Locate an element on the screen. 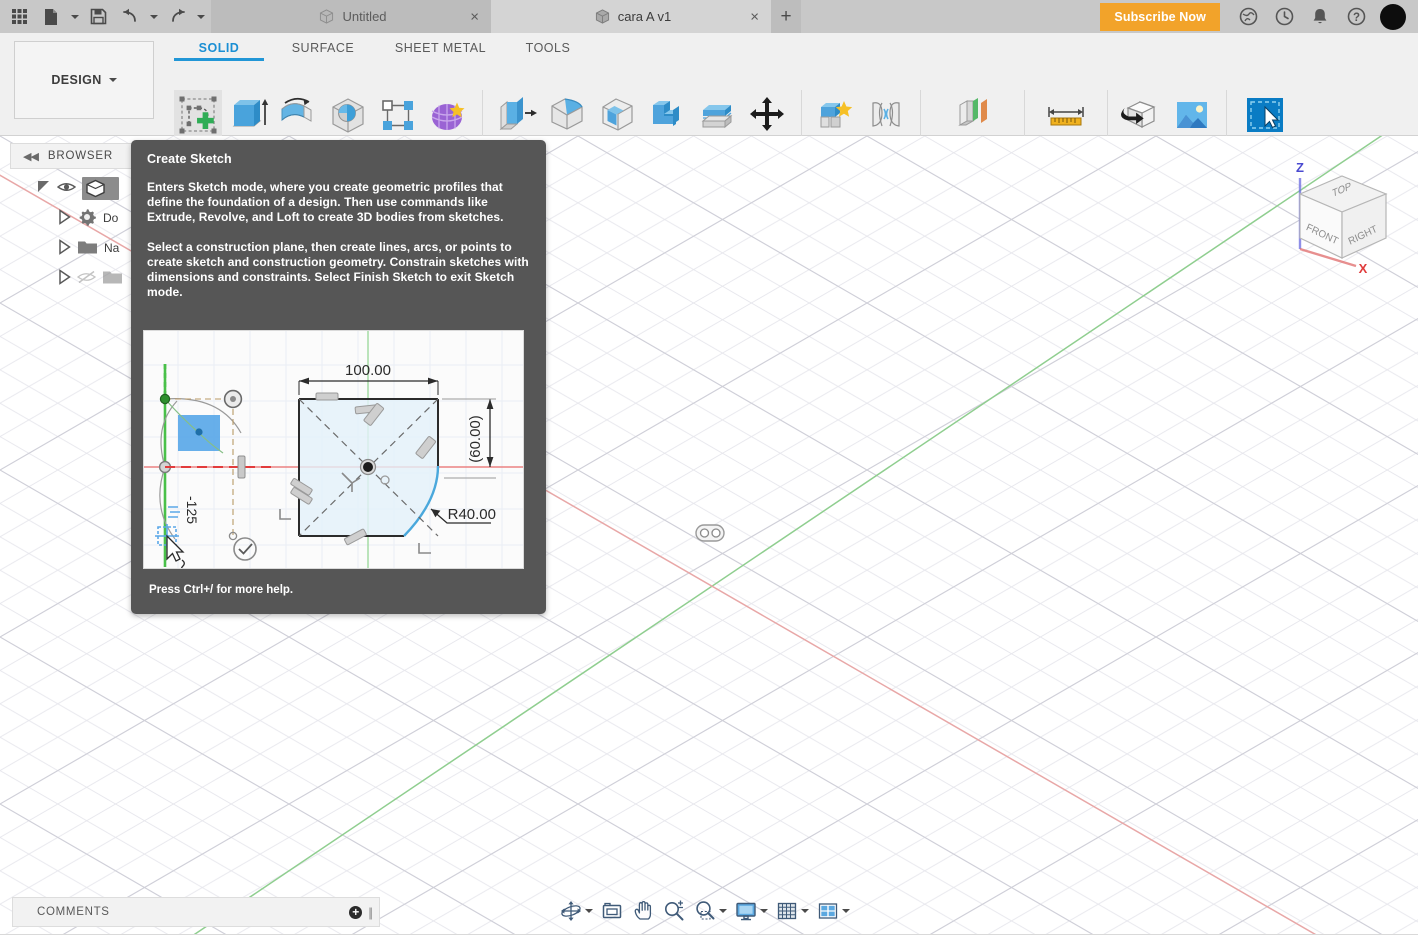 Image resolution: width=1418 pixels, height=935 pixels. measure-button is located at coordinates (1066, 115).